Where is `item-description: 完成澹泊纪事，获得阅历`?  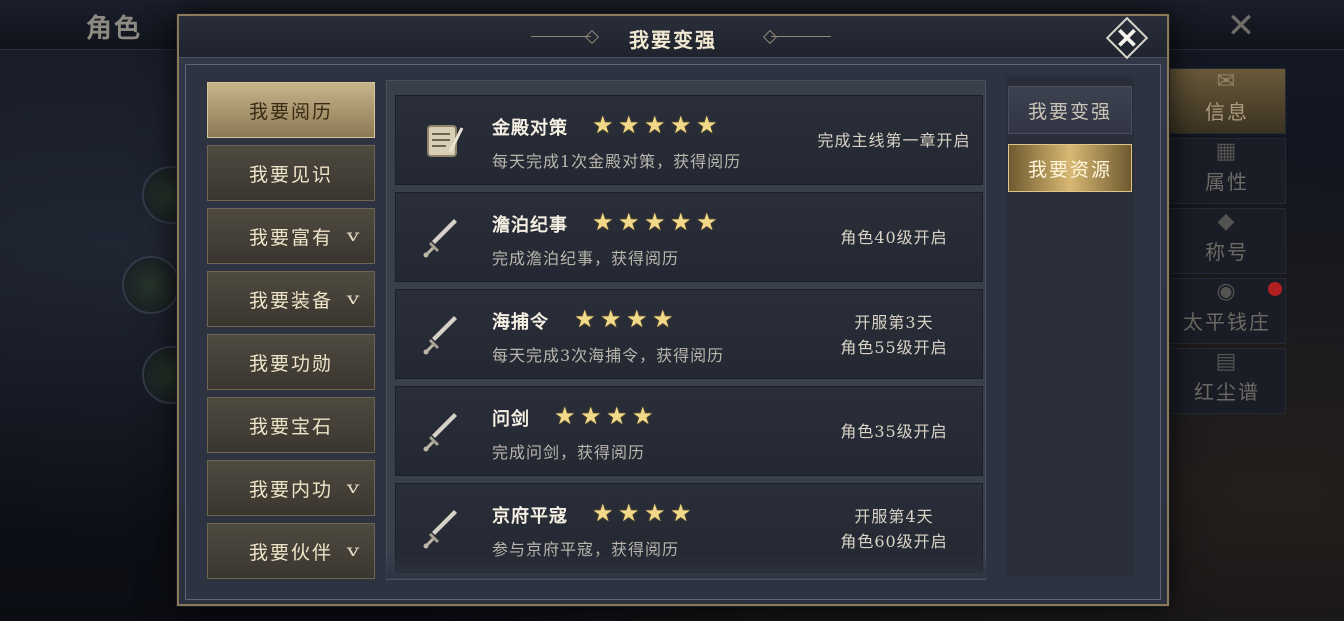 item-description: 完成澹泊纪事，获得阅历 is located at coordinates (586, 258).